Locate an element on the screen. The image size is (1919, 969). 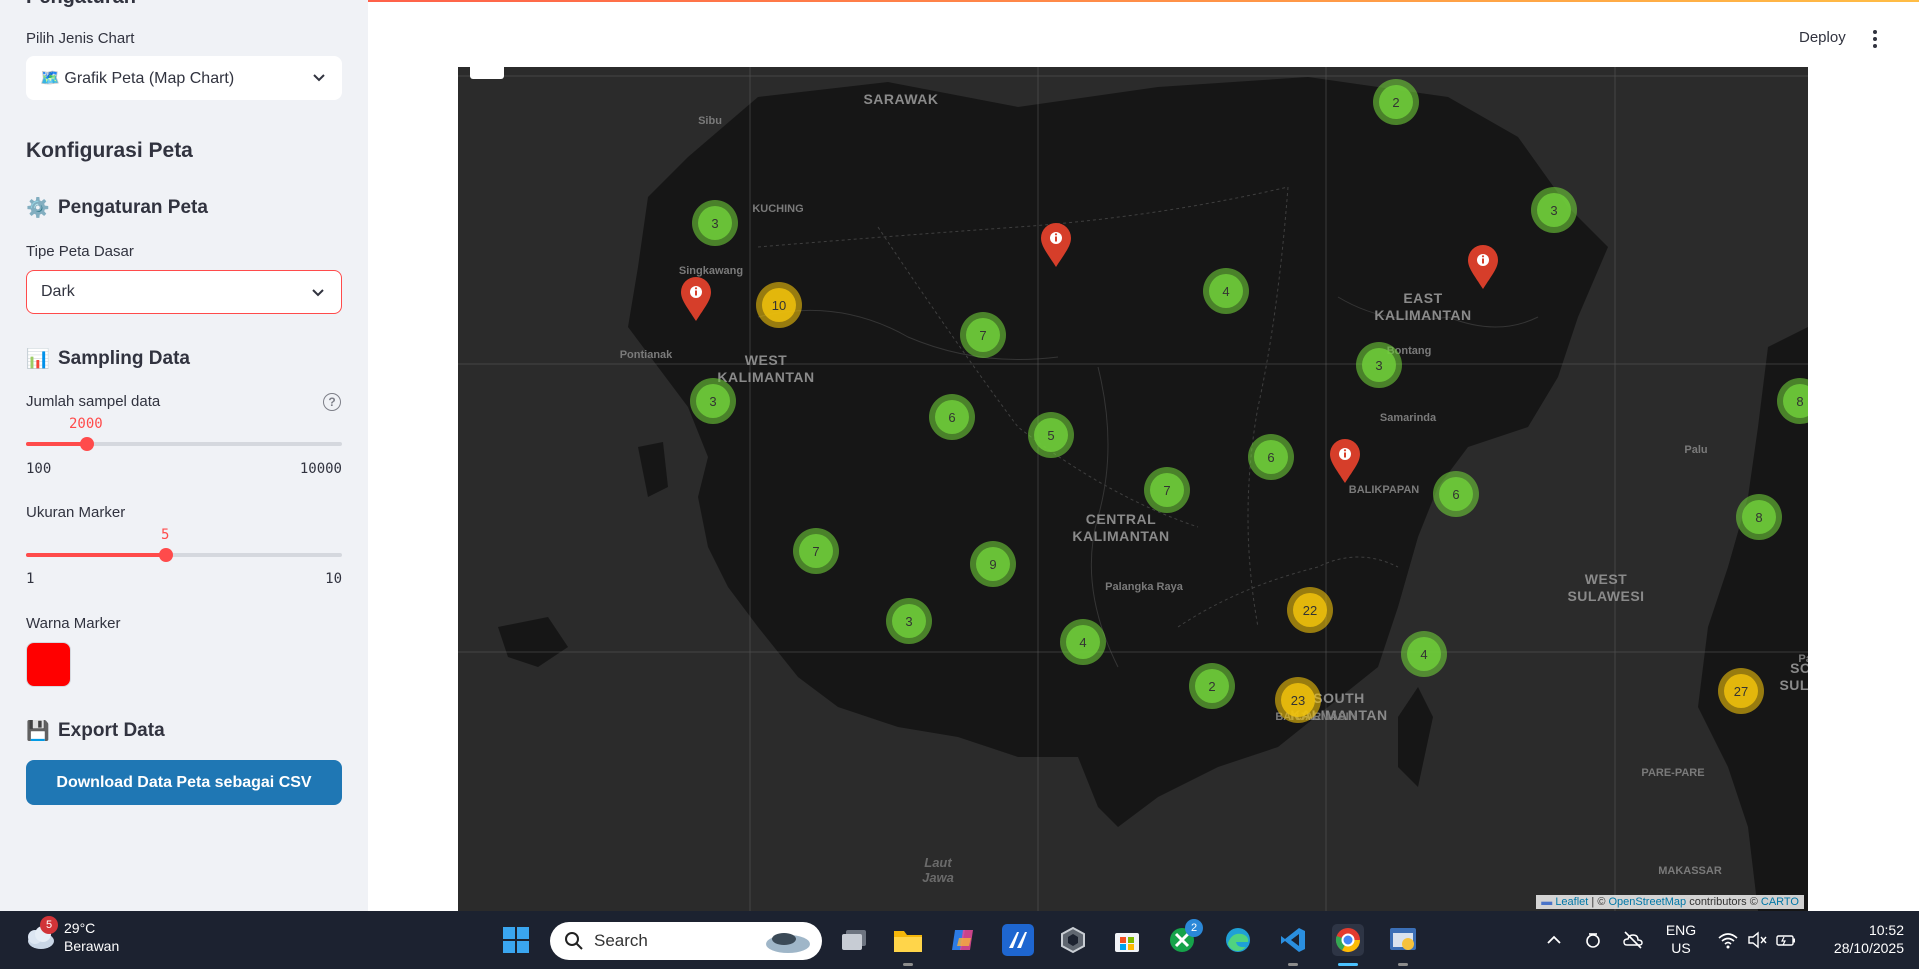
osm-link: OpenStreetMap is located at coordinates (1647, 902).